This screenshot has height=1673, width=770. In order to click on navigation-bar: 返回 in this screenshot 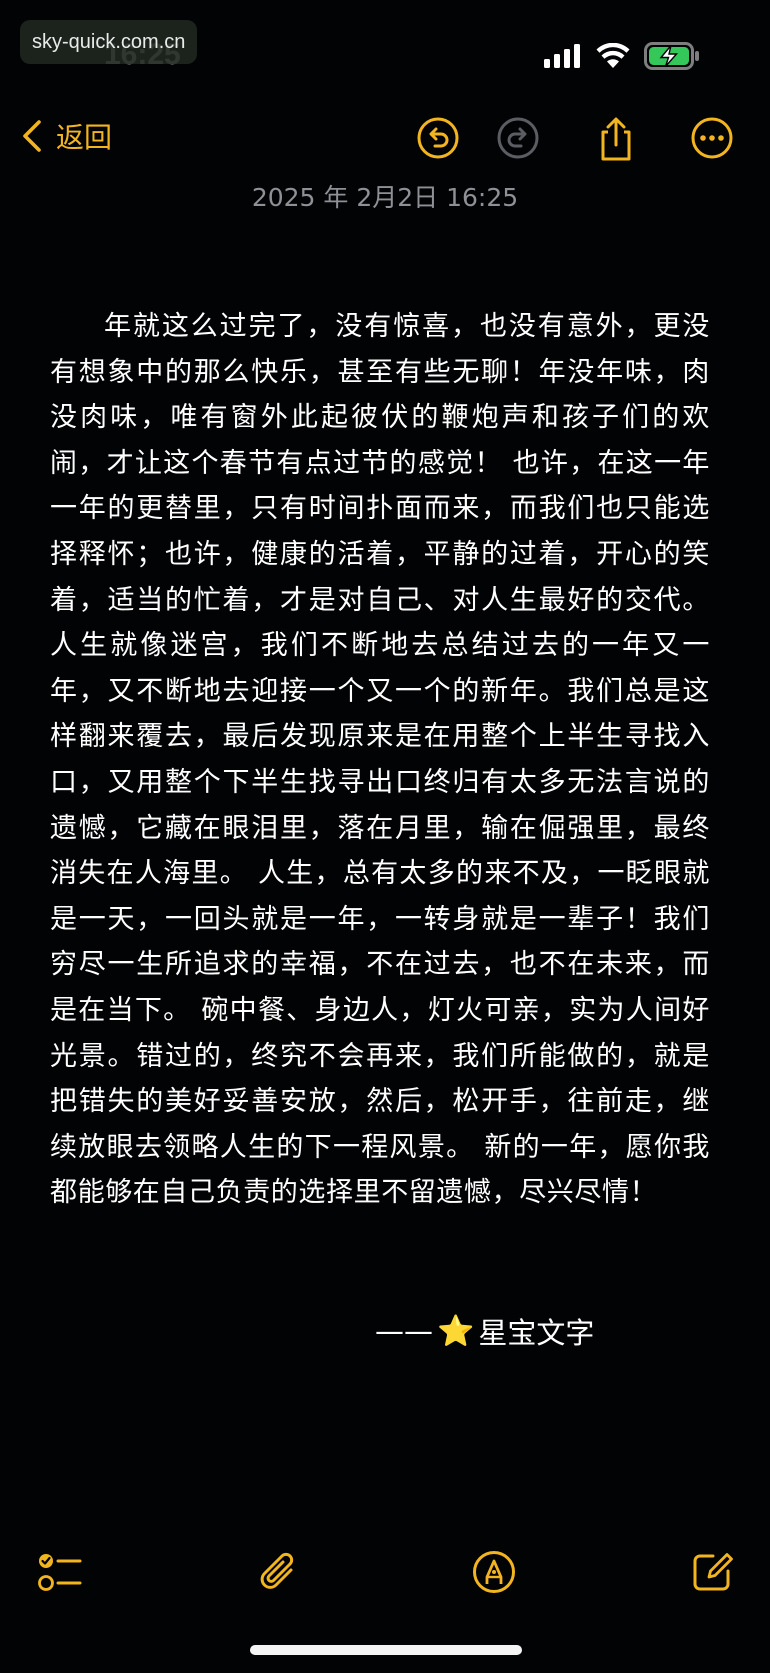, I will do `click(385, 138)`.